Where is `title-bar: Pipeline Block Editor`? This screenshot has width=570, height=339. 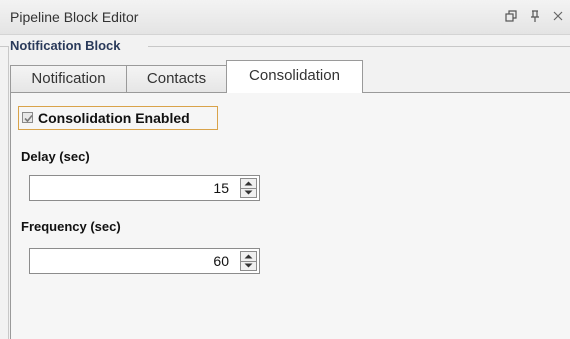
title-bar: Pipeline Block Editor is located at coordinates (285, 17).